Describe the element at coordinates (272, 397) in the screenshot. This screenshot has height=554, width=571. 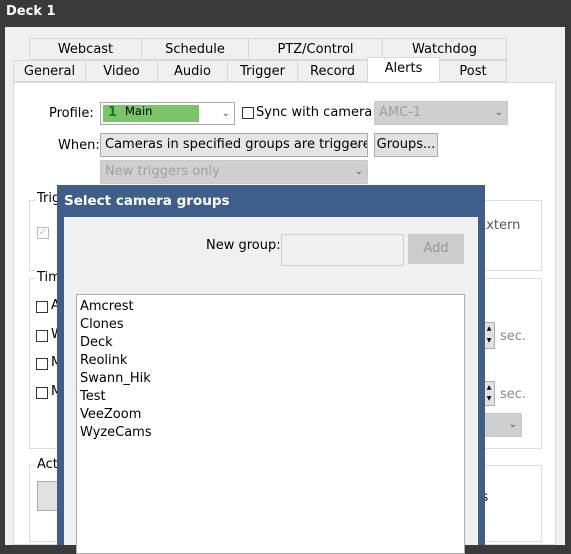
I see `list-item: Test` at that location.